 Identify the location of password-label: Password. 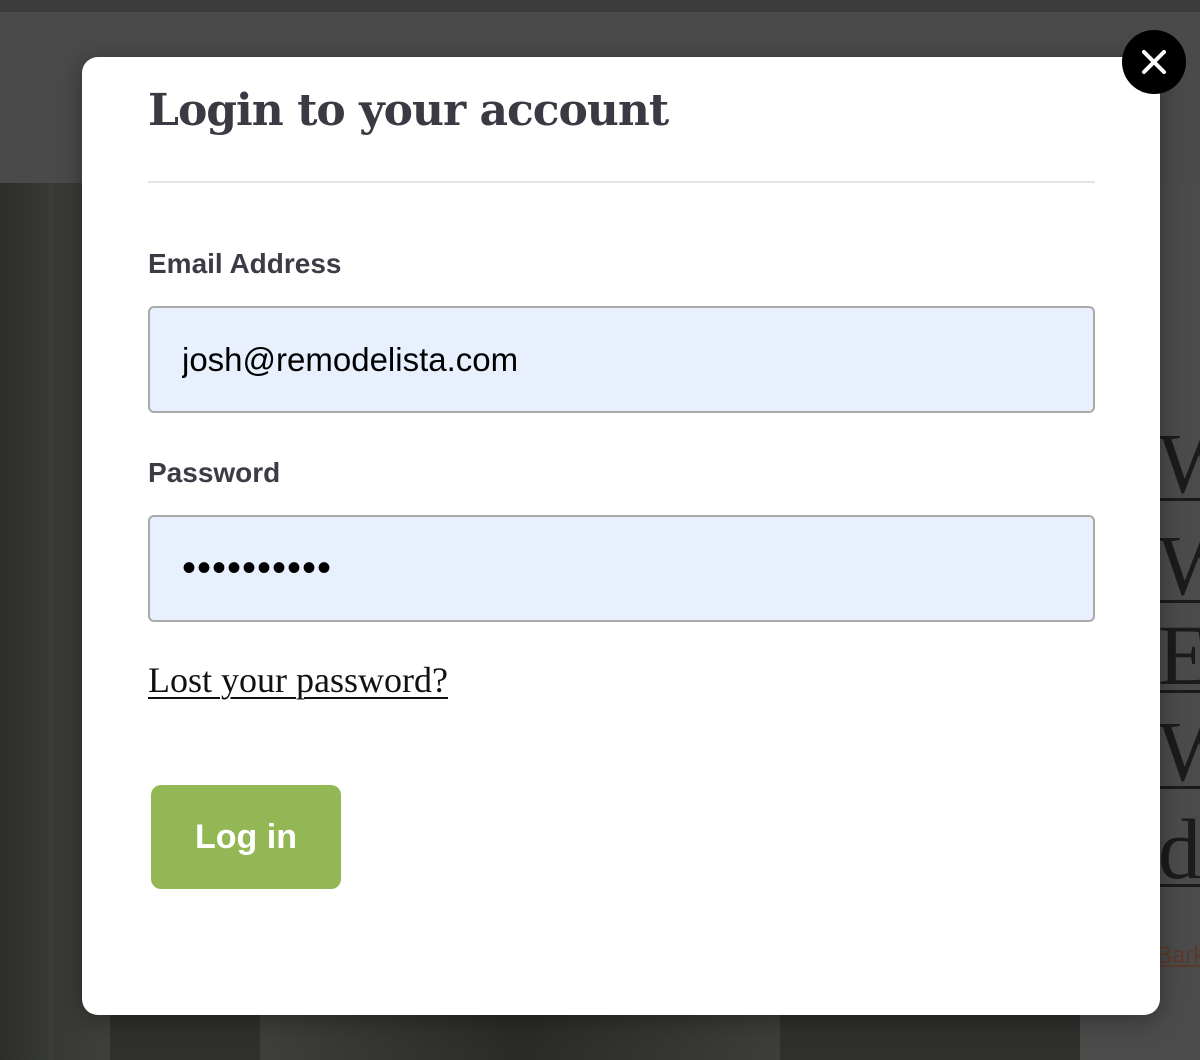
(214, 472).